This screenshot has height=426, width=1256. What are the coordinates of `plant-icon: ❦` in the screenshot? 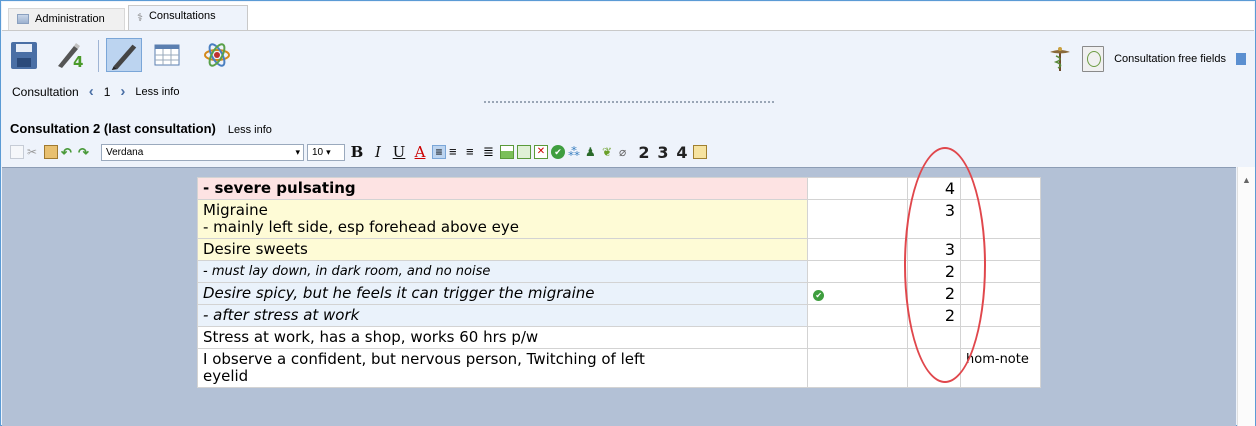 It's located at (609, 152).